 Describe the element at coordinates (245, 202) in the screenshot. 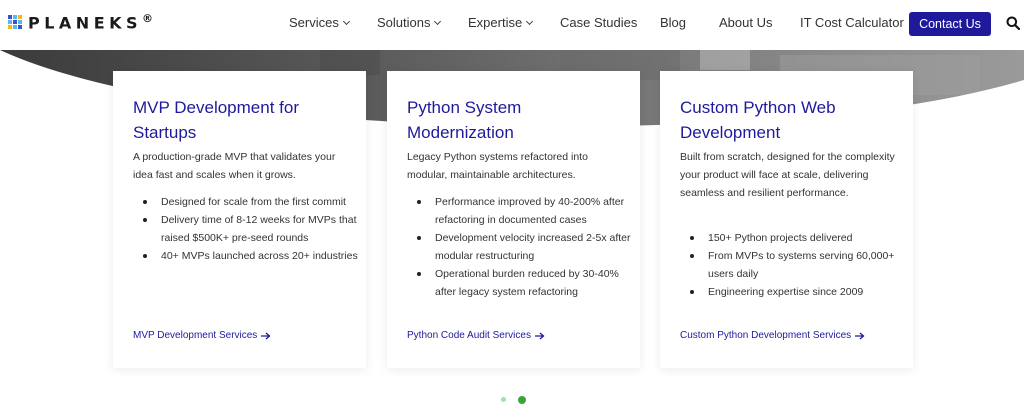

I see `list-item: Designed for scale from the first commit` at that location.